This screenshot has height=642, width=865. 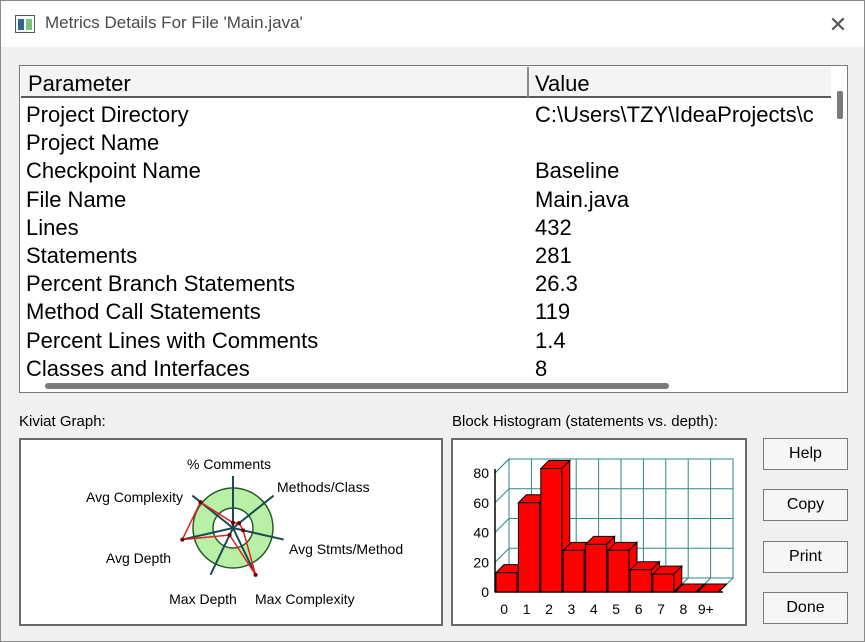 I want to click on close-button: ✕, so click(x=838, y=25).